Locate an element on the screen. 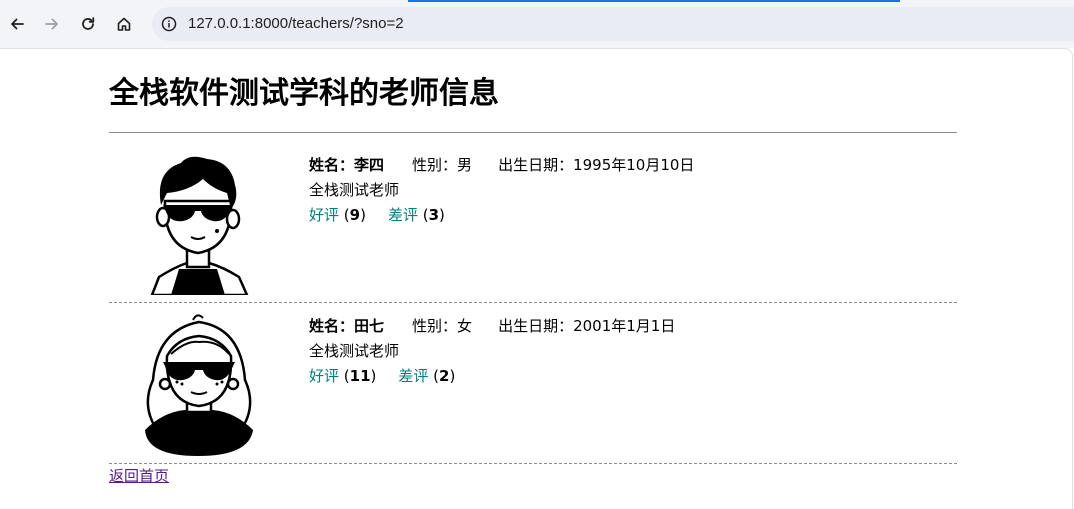 The height and width of the screenshot is (509, 1074). teacher-name: 田七 is located at coordinates (369, 326).